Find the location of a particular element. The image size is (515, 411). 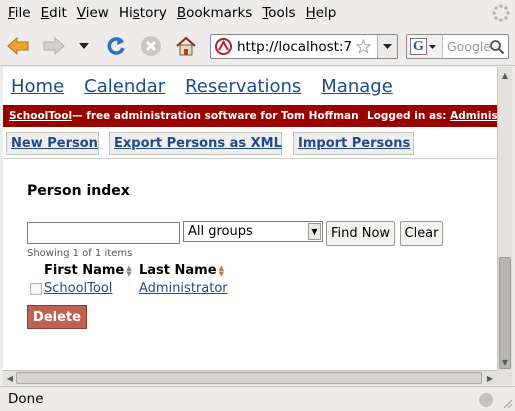

column-header-first-name: First Name ▲ ▼ is located at coordinates (88, 270).